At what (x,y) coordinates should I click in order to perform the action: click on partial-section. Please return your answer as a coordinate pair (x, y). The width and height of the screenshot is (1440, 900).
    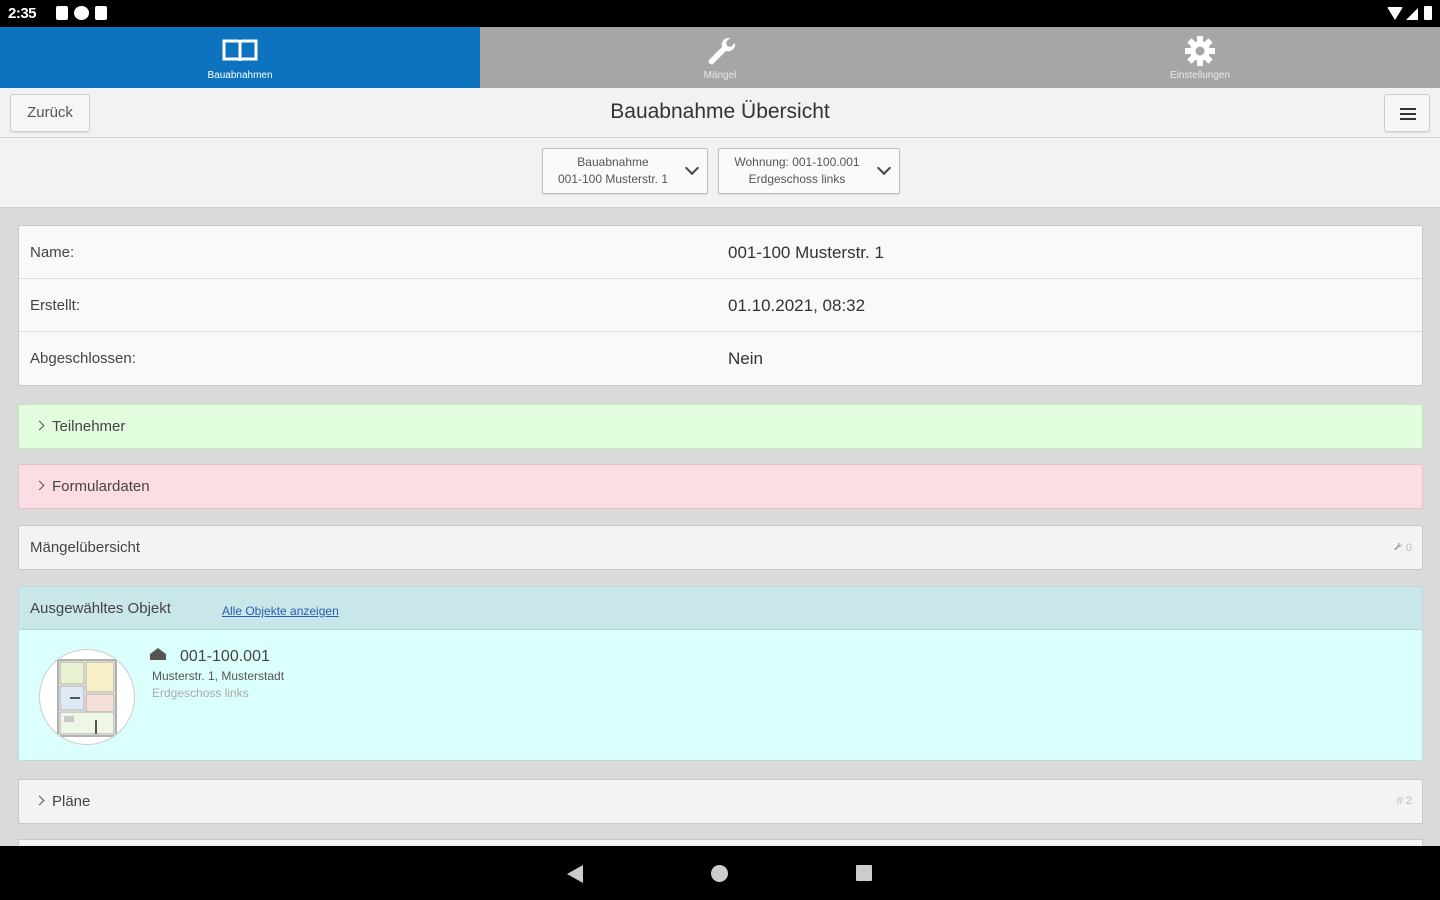
    Looking at the image, I should click on (720, 842).